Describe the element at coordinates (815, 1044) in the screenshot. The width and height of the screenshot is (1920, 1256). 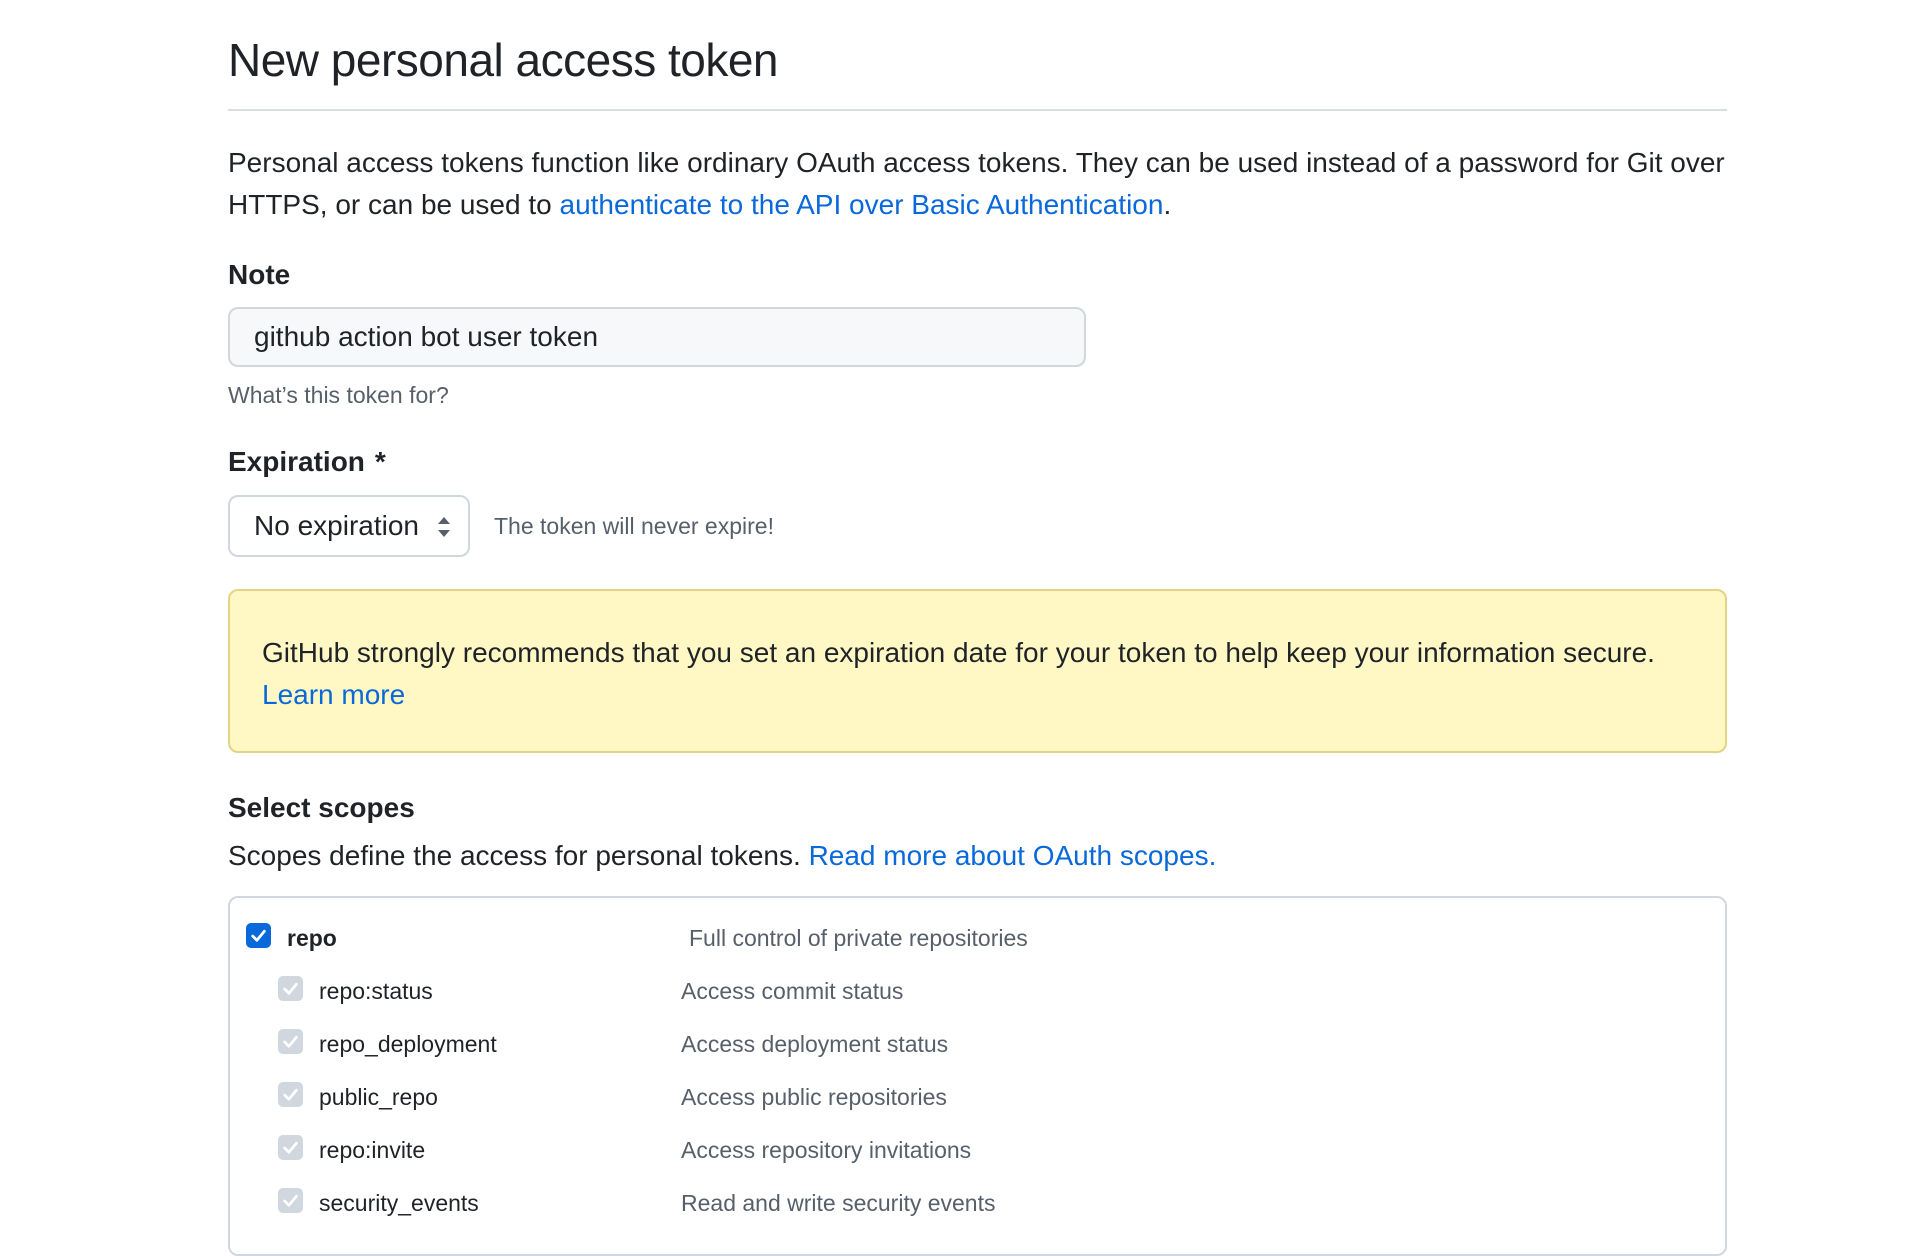
I see `scope-description: Access deployment status` at that location.